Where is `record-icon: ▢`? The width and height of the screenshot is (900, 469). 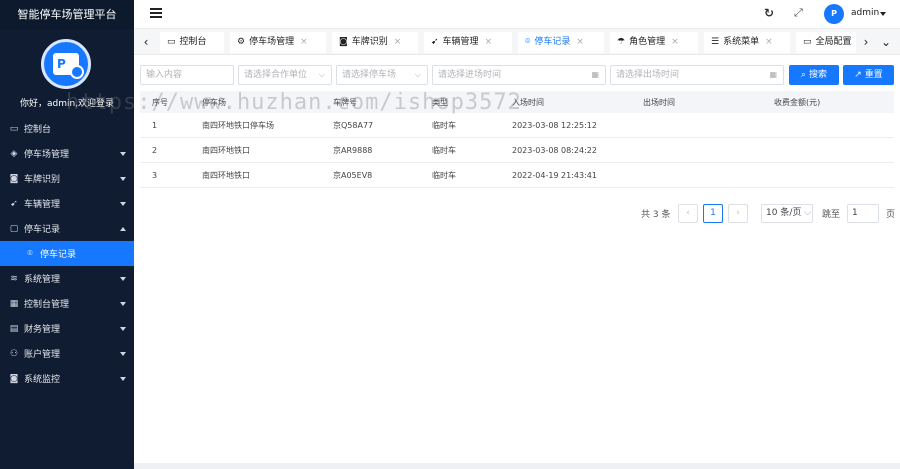 record-icon: ▢ is located at coordinates (14, 228).